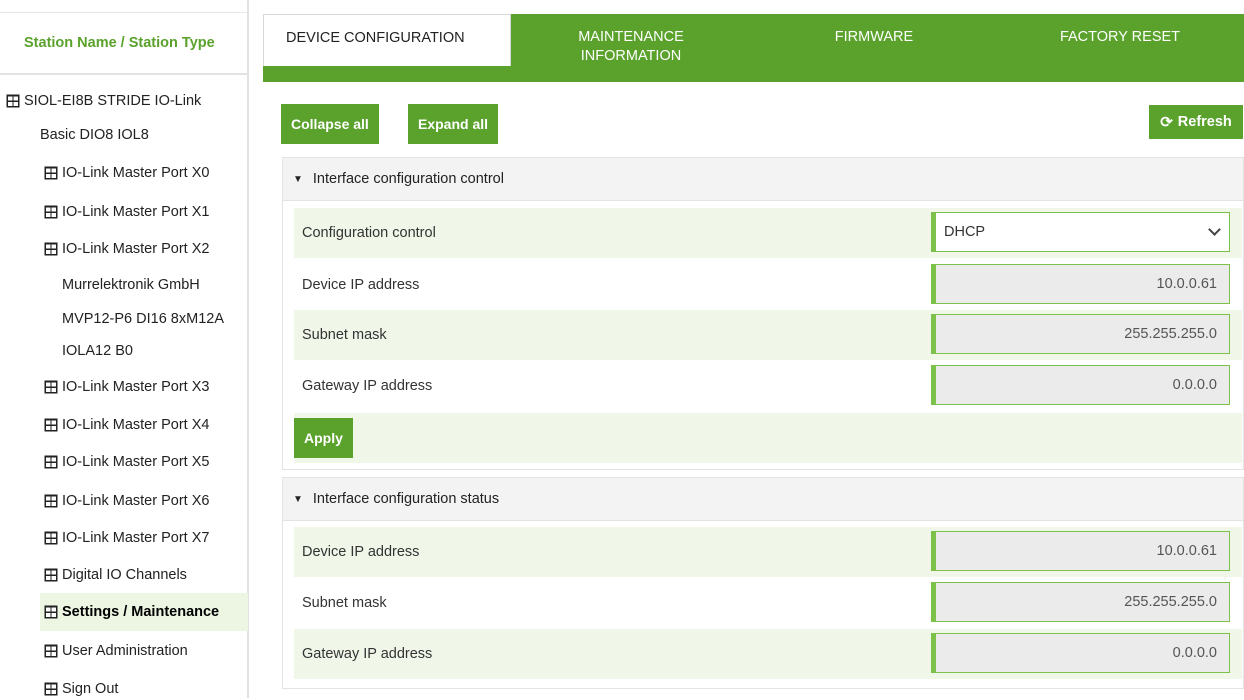  What do you see at coordinates (408, 179) in the screenshot?
I see `section-title: Interface configuration control` at bounding box center [408, 179].